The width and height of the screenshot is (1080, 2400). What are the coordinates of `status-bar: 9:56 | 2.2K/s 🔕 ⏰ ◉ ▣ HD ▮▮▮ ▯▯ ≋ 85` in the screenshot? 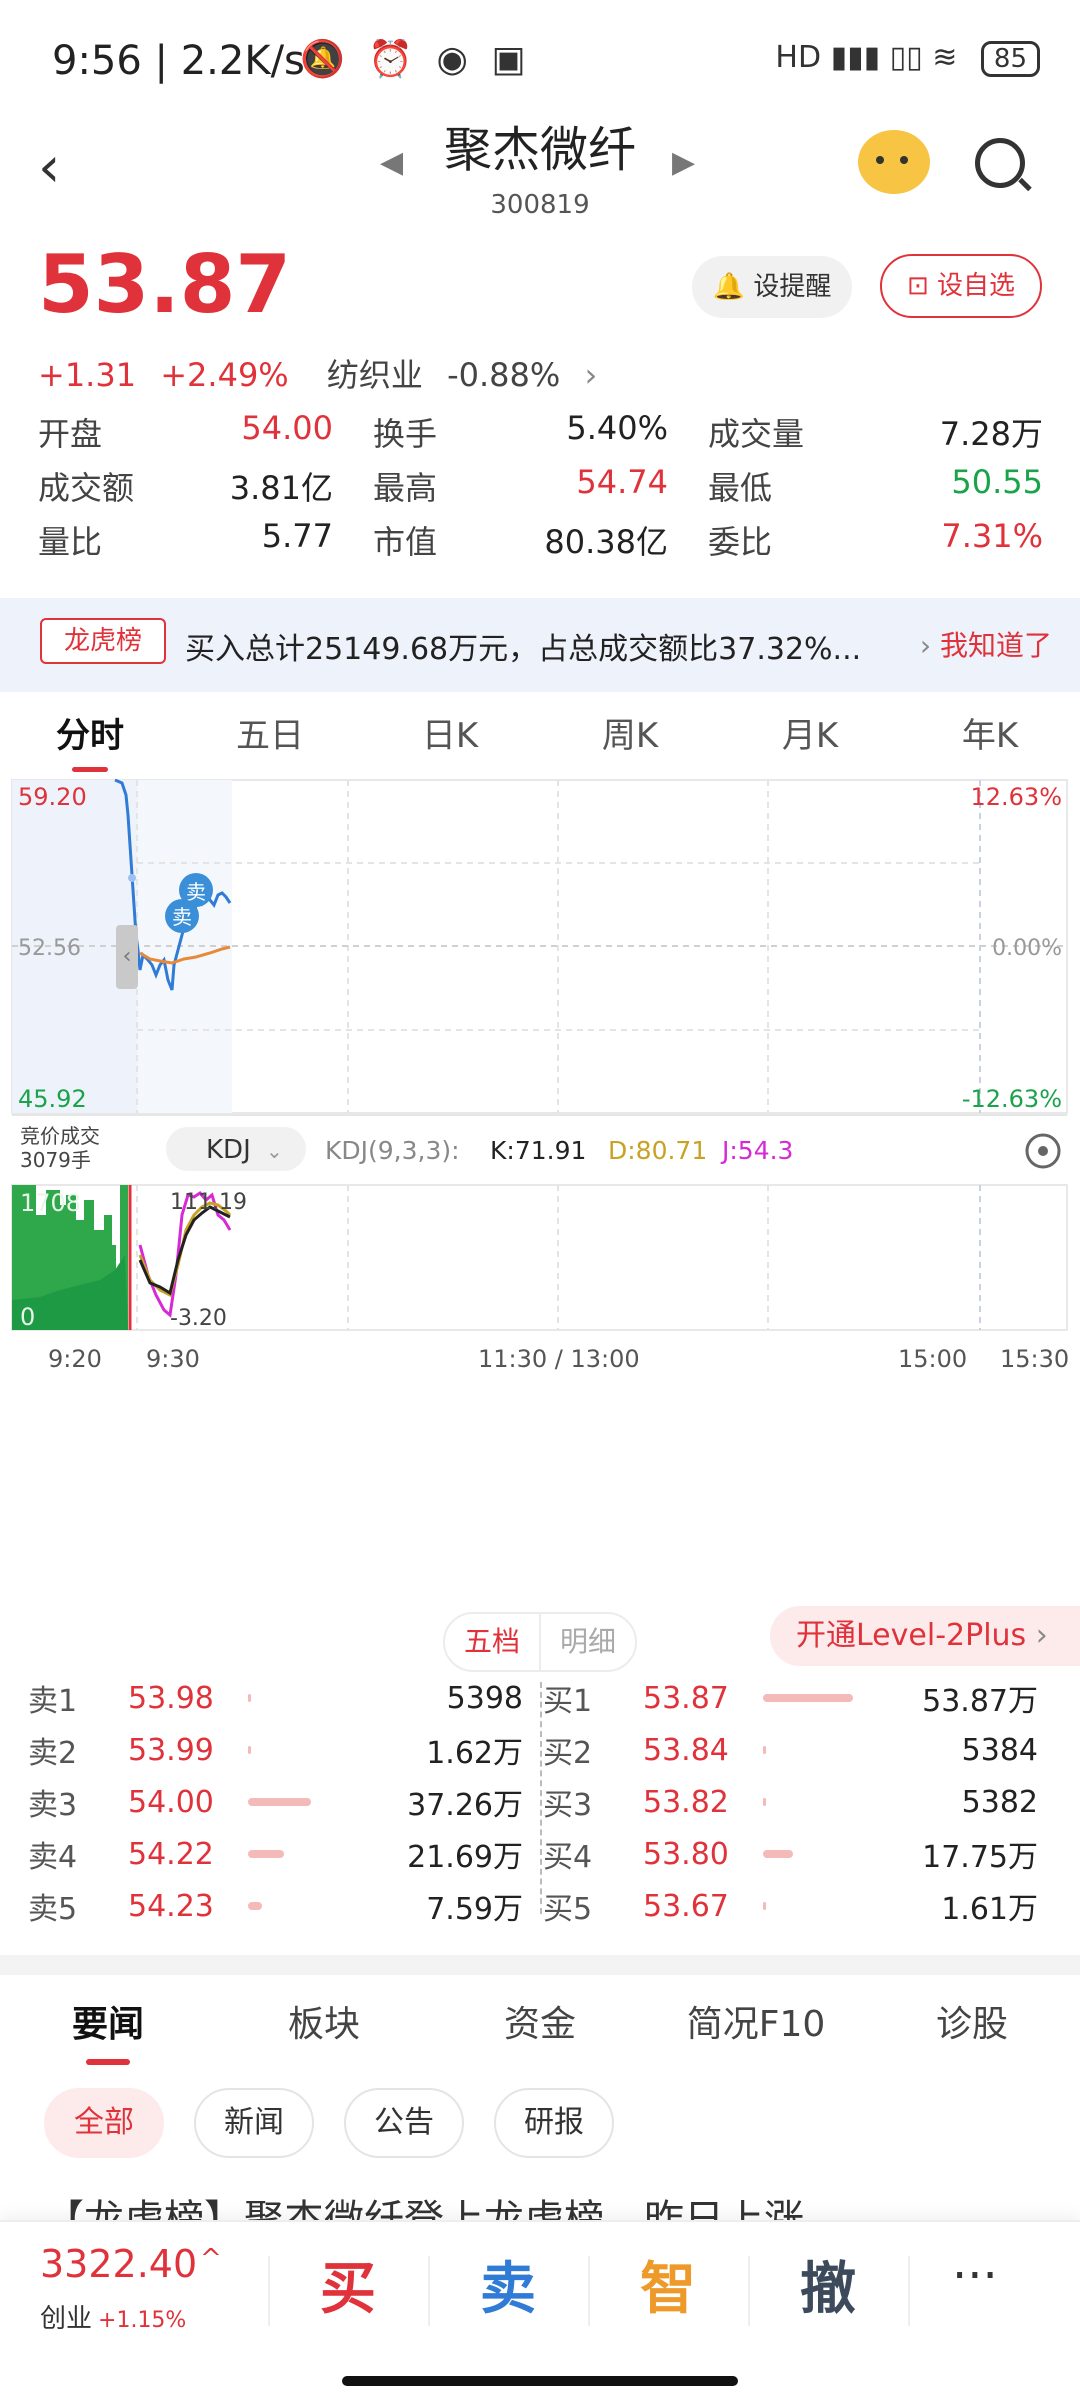 It's located at (540, 55).